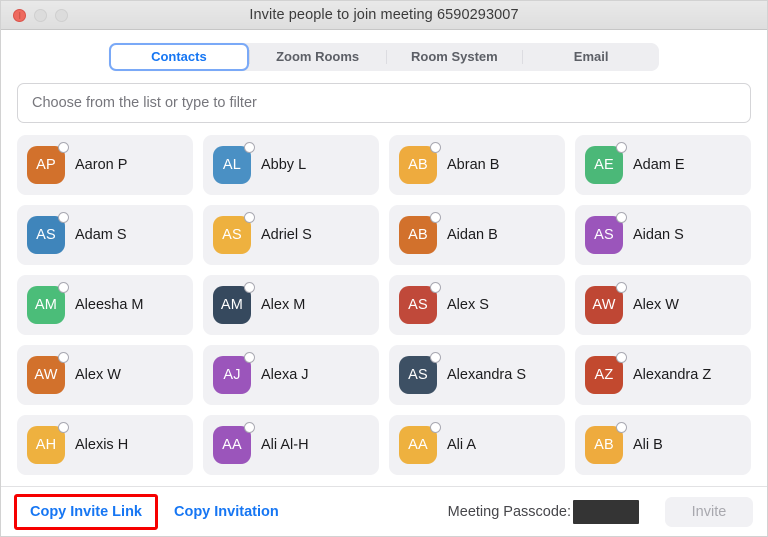 The height and width of the screenshot is (537, 768). I want to click on footer-right-group: Meeting Passcode: Invite, so click(600, 511).